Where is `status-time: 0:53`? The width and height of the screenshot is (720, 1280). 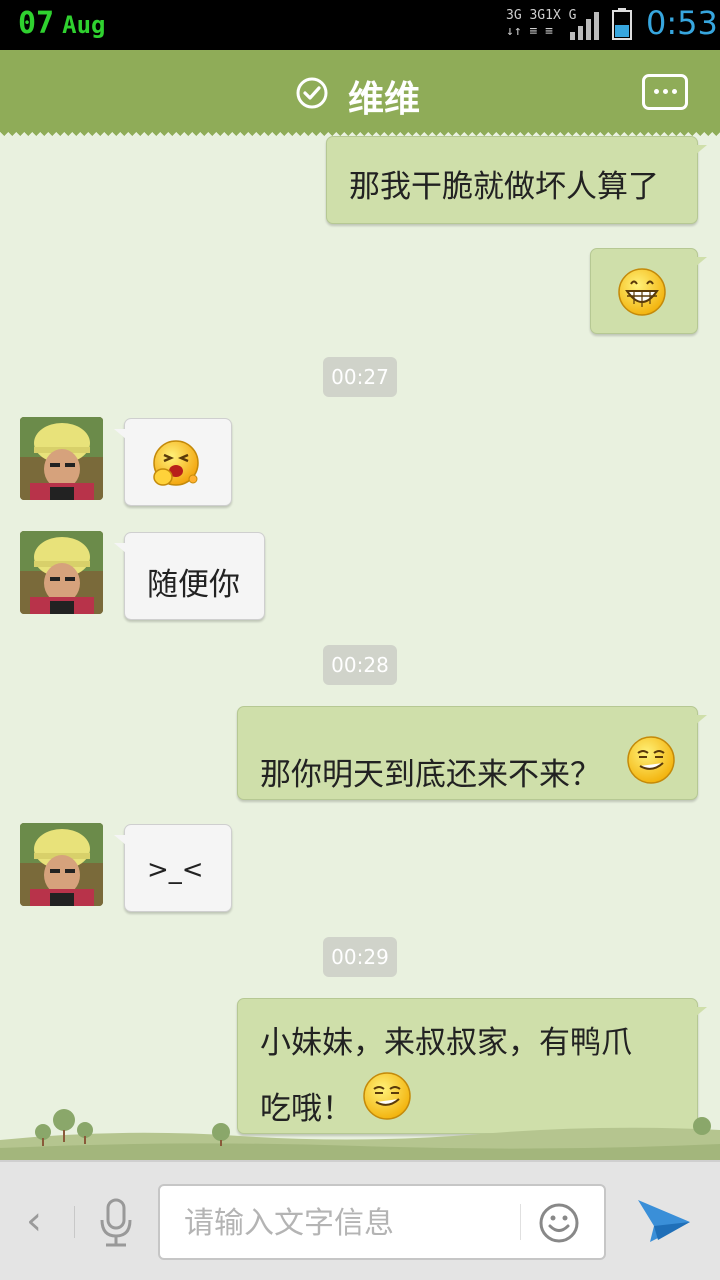
status-time: 0:53 is located at coordinates (682, 23).